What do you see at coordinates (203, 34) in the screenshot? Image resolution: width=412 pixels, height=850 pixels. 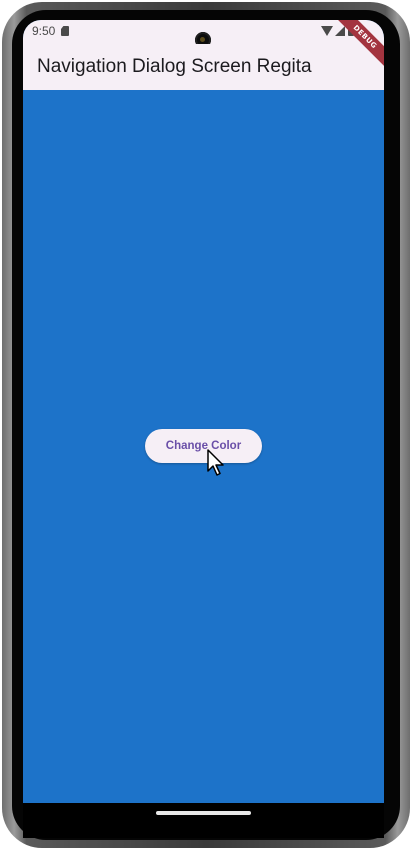 I see `status-bar: 9:50` at bounding box center [203, 34].